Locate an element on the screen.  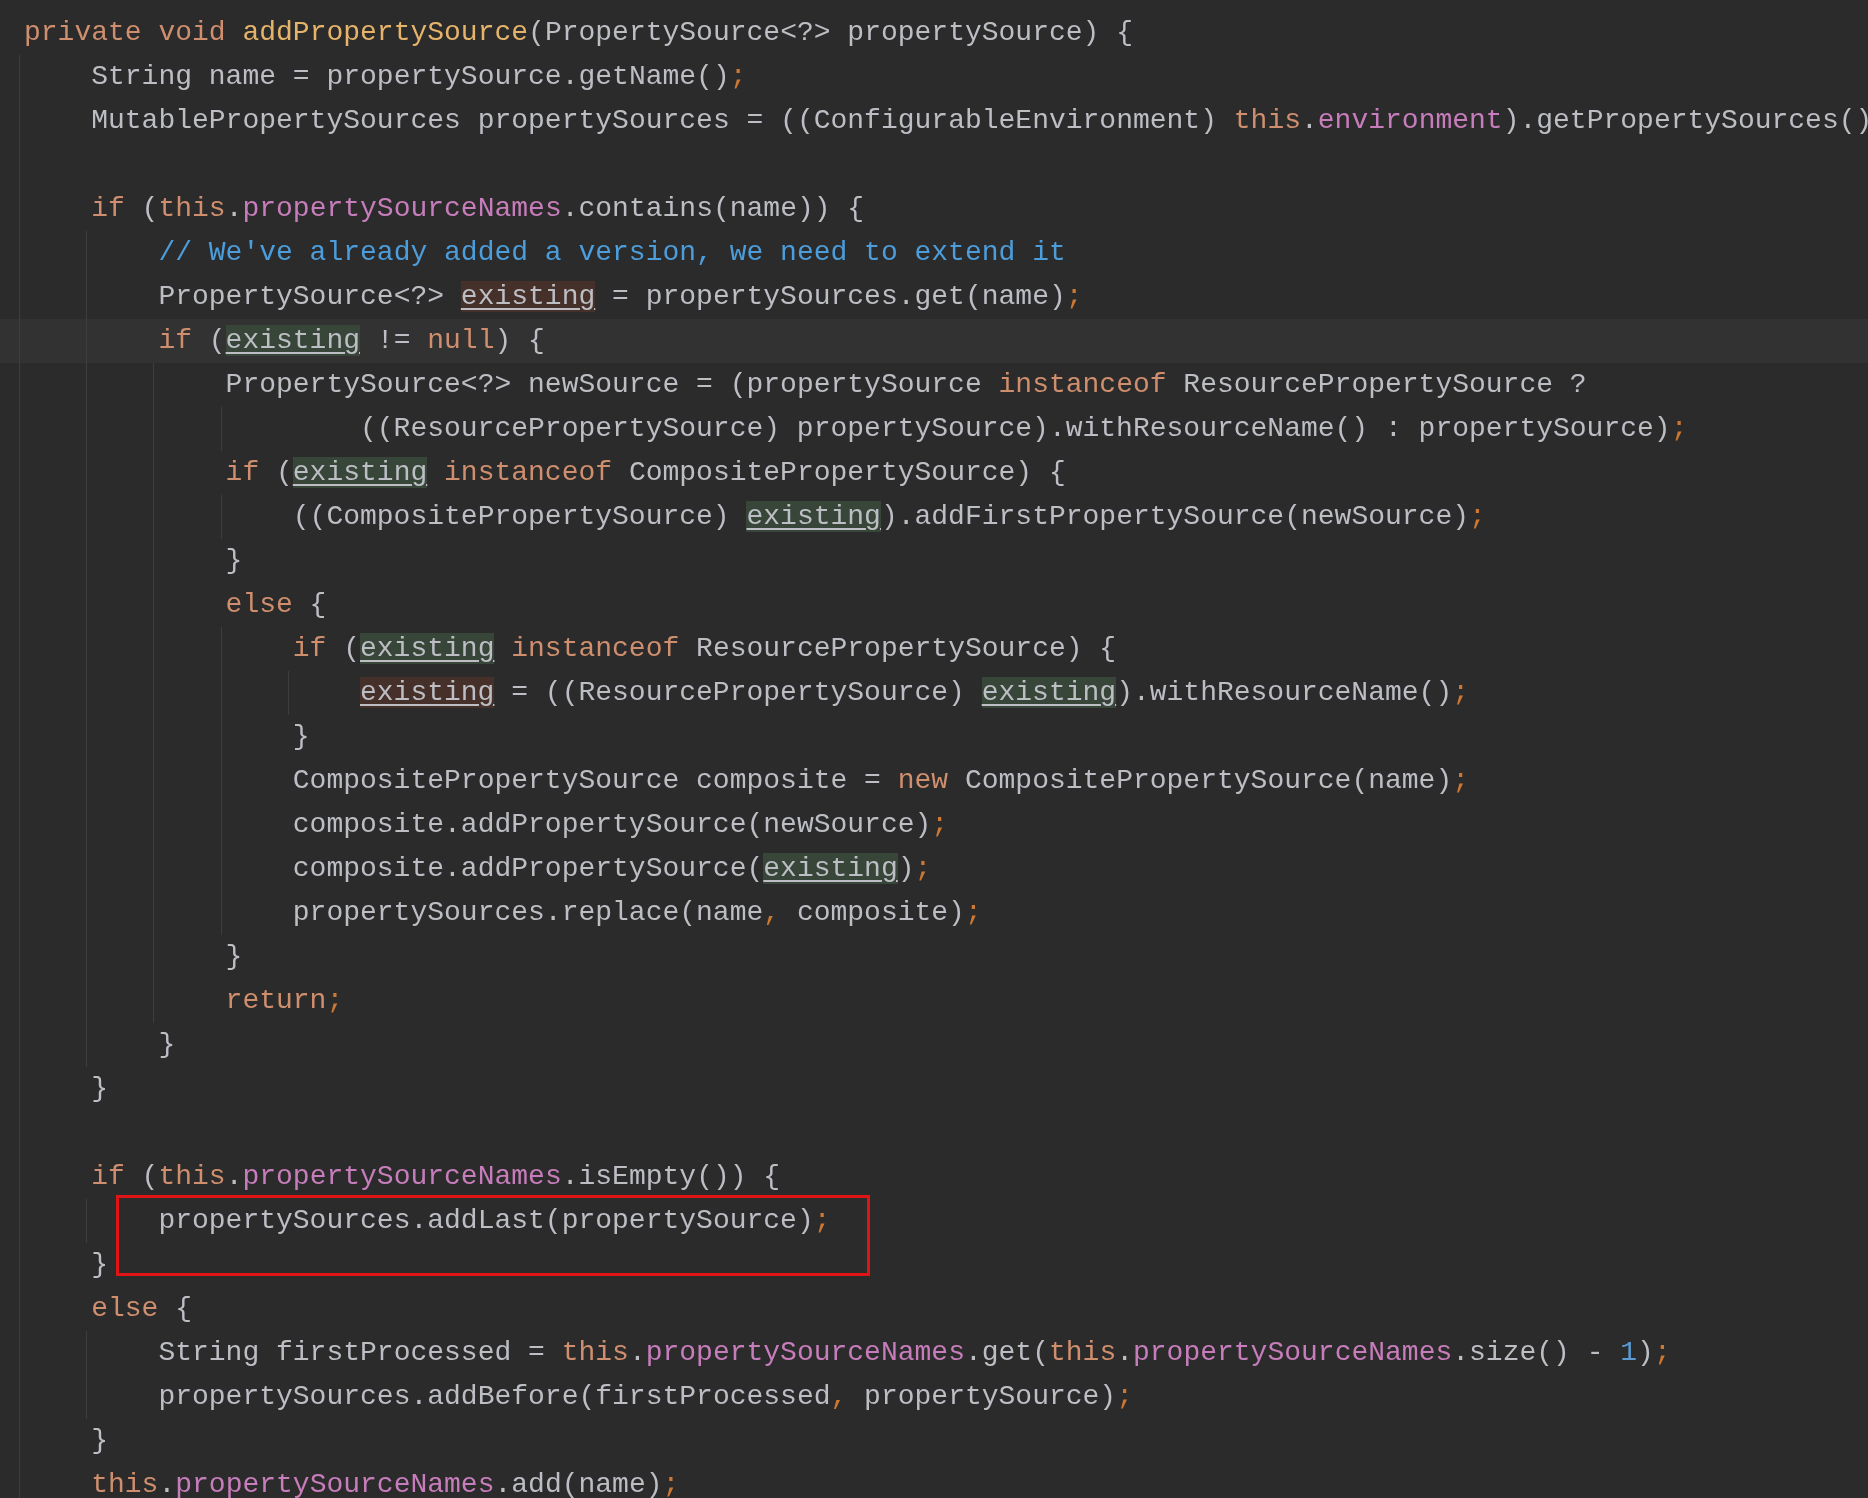
code-line: if (existing instanceof CompositePropertySource) { is located at coordinates (645, 473).